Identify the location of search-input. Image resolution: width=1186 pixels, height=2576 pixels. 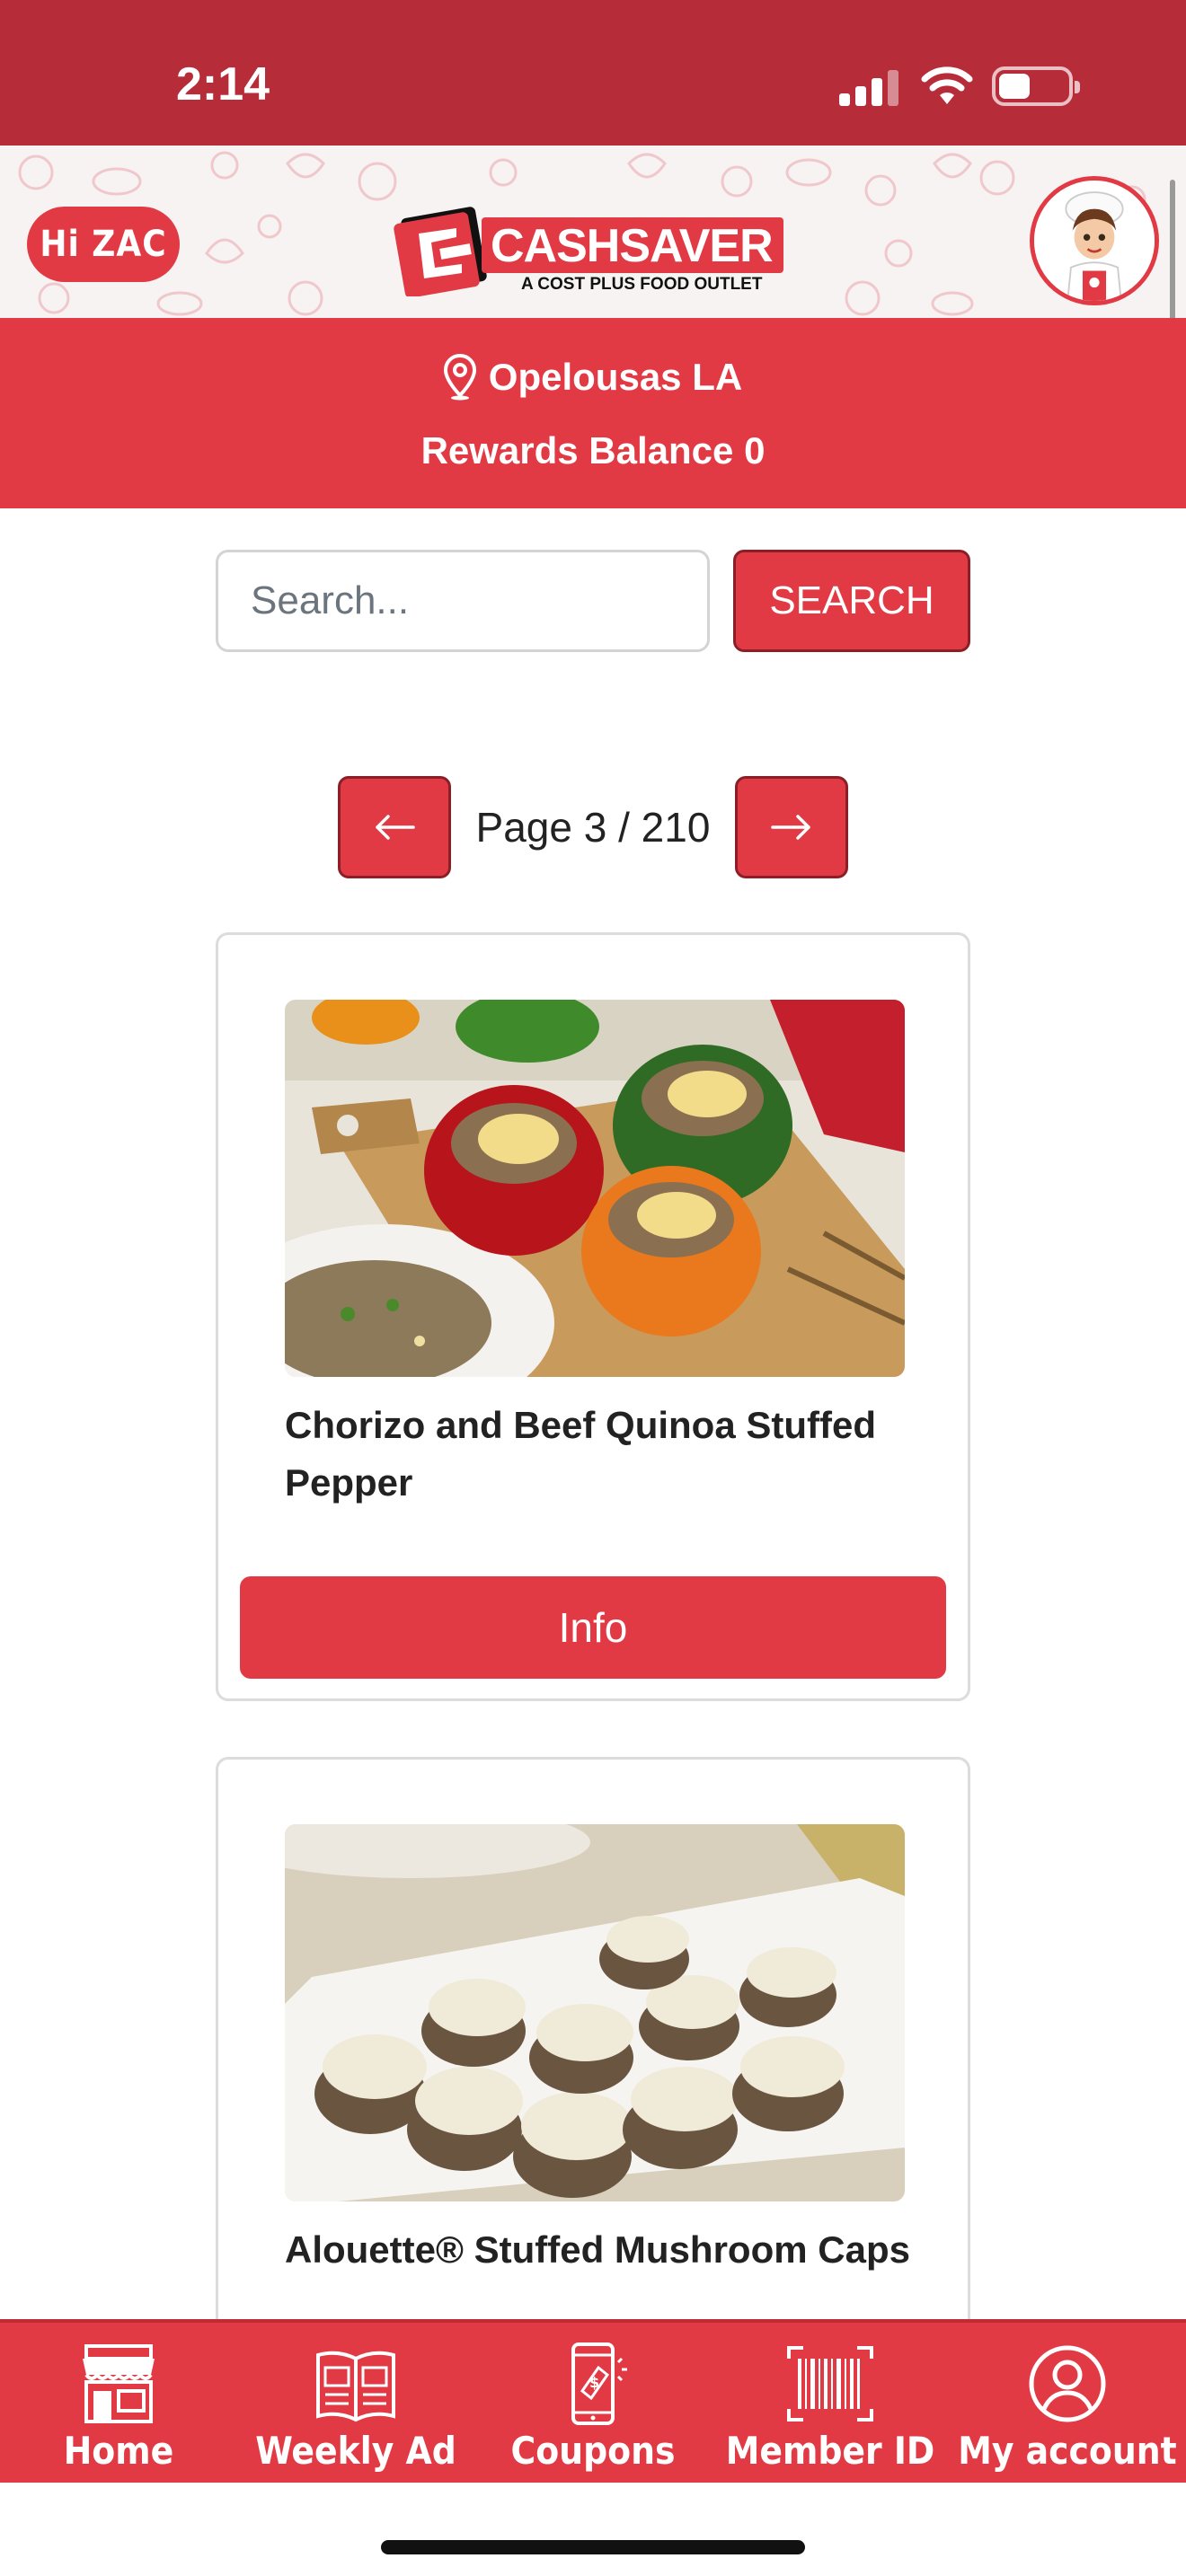
(463, 601).